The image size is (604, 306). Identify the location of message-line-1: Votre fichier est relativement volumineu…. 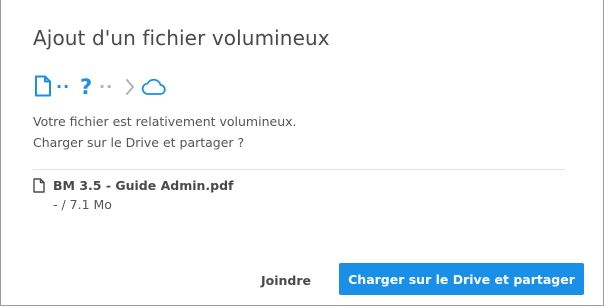
(165, 121).